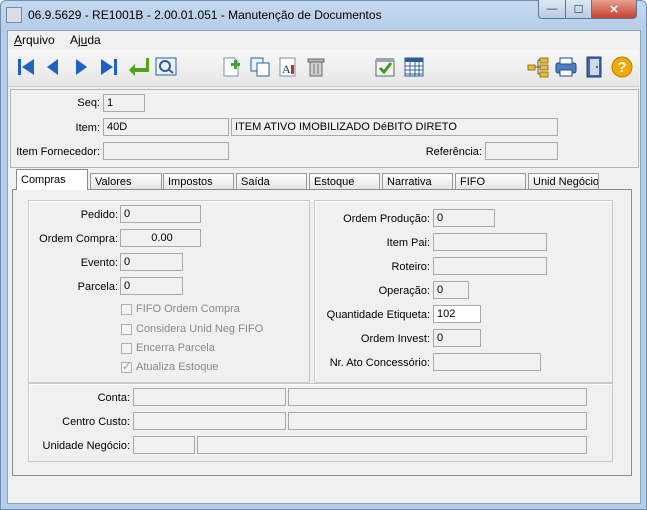  I want to click on referencia-label: Referência:, so click(453, 152).